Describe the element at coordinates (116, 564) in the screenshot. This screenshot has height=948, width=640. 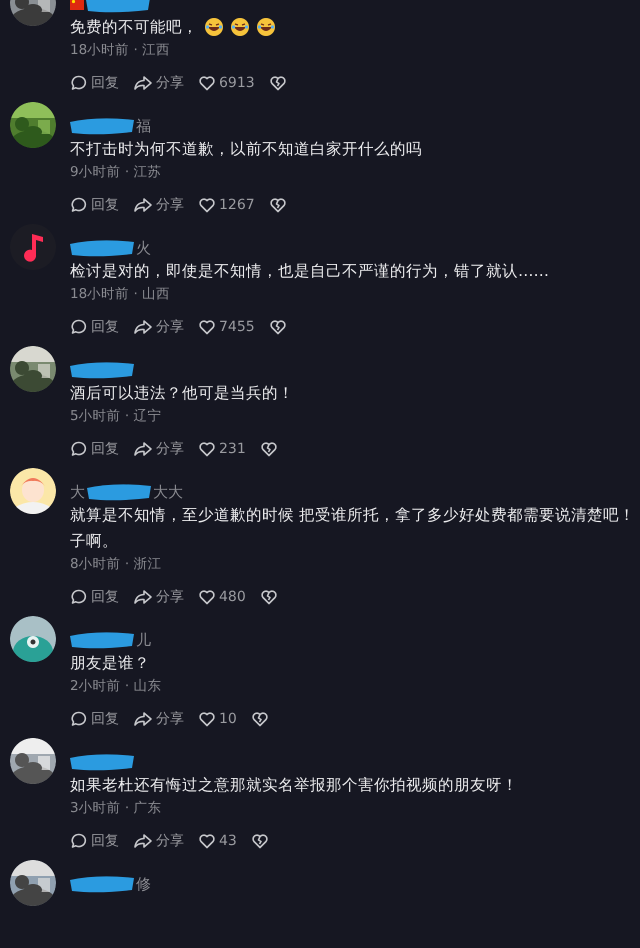
I see `time-location: 8小时前 · 浙江` at that location.